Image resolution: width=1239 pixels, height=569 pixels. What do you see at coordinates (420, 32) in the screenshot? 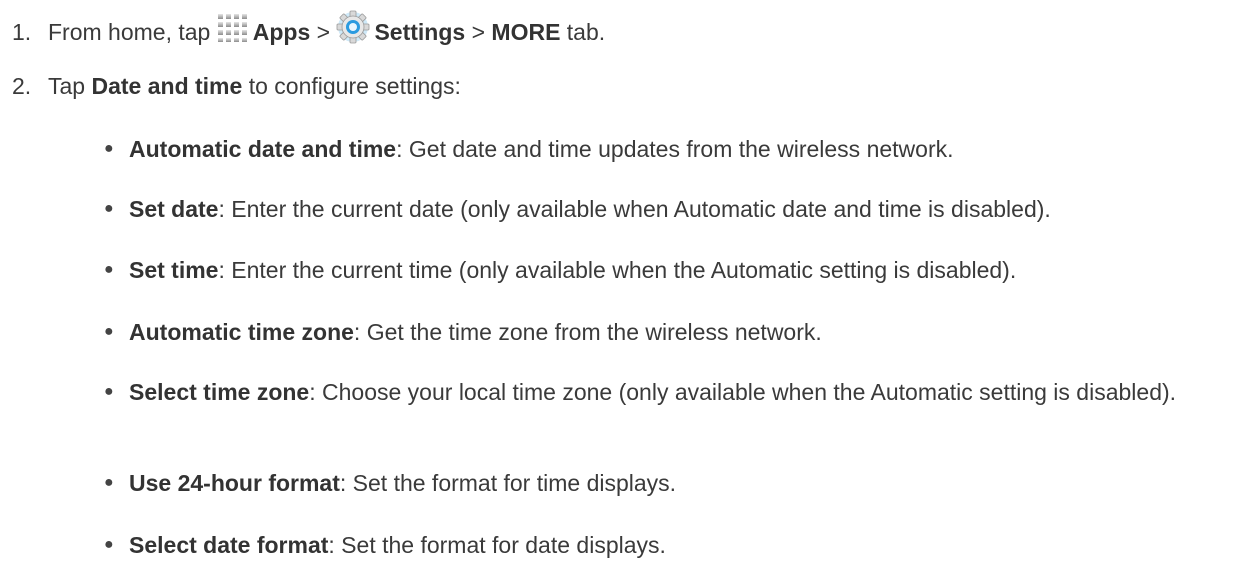
I see `settings-label: Settings` at bounding box center [420, 32].